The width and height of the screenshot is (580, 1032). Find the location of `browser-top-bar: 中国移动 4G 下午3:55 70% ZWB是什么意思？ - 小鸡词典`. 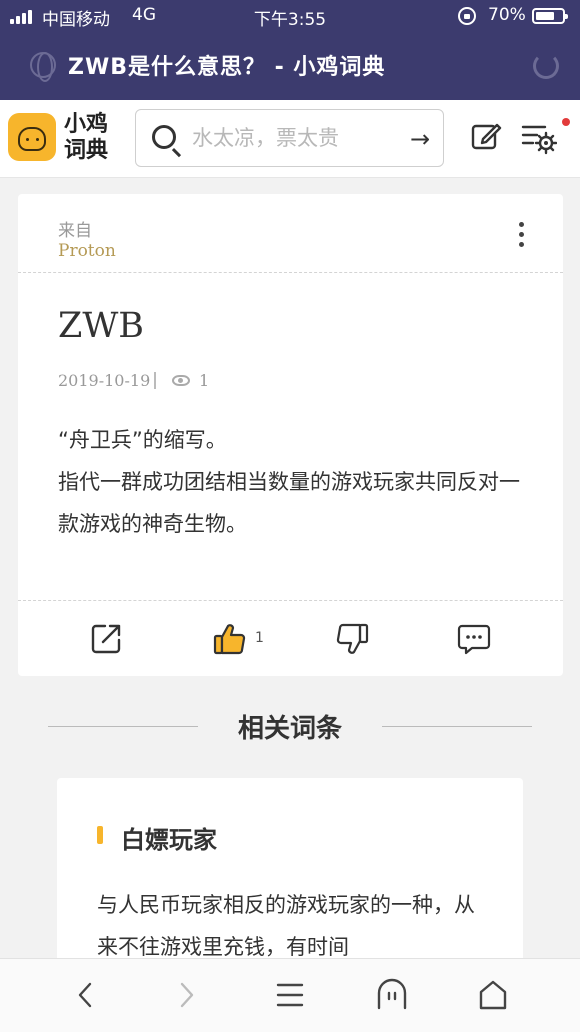

browser-top-bar: 中国移动 4G 下午3:55 70% ZWB是什么意思？ - 小鸡词典 is located at coordinates (290, 50).